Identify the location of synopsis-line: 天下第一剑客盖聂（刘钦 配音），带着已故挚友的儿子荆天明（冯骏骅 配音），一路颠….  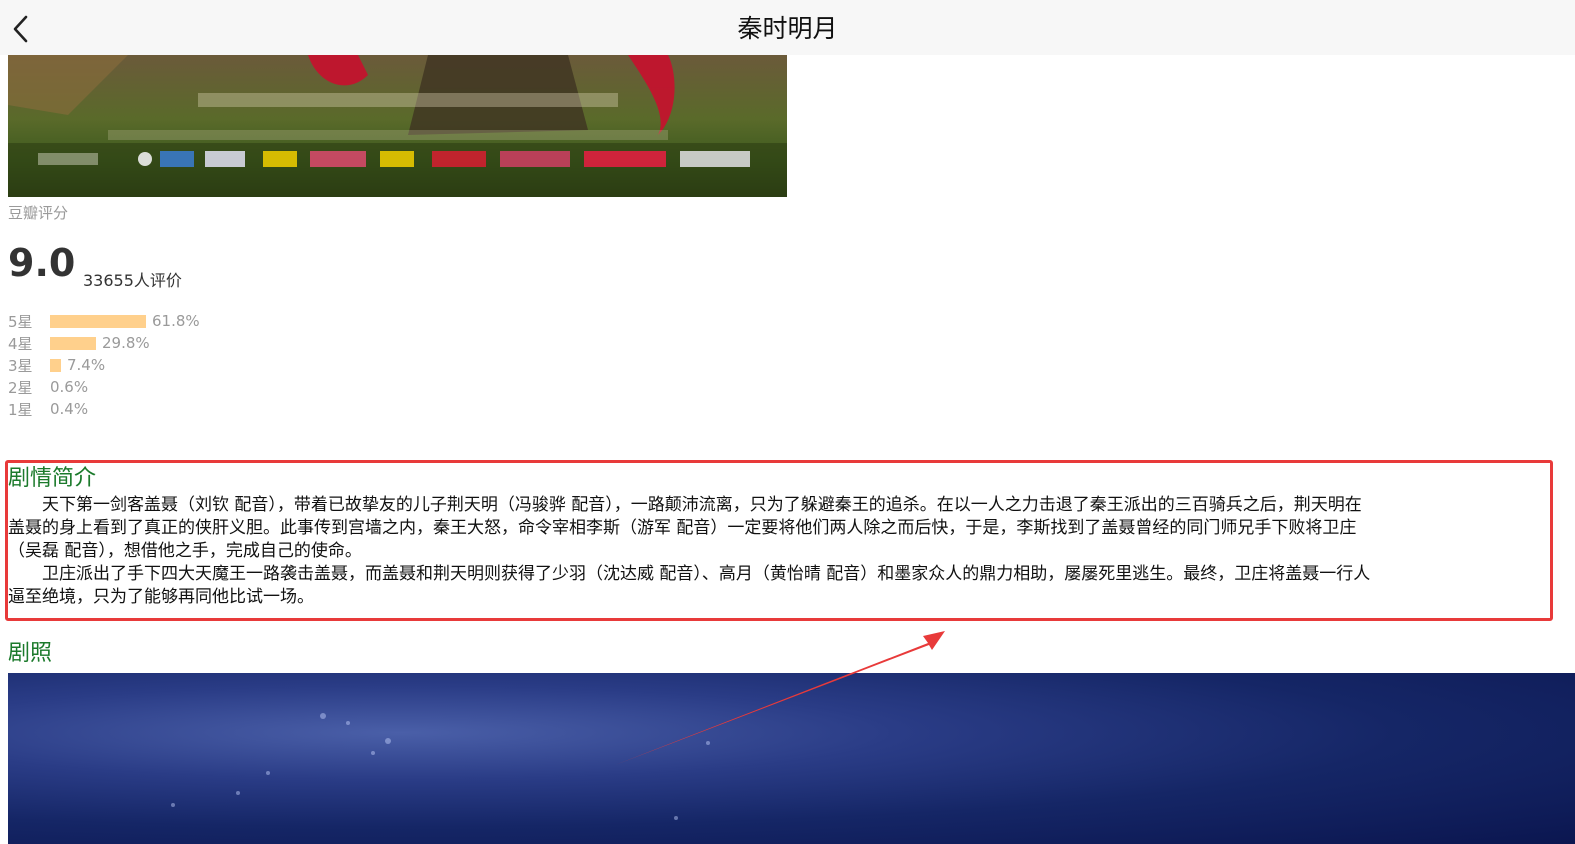
(685, 505).